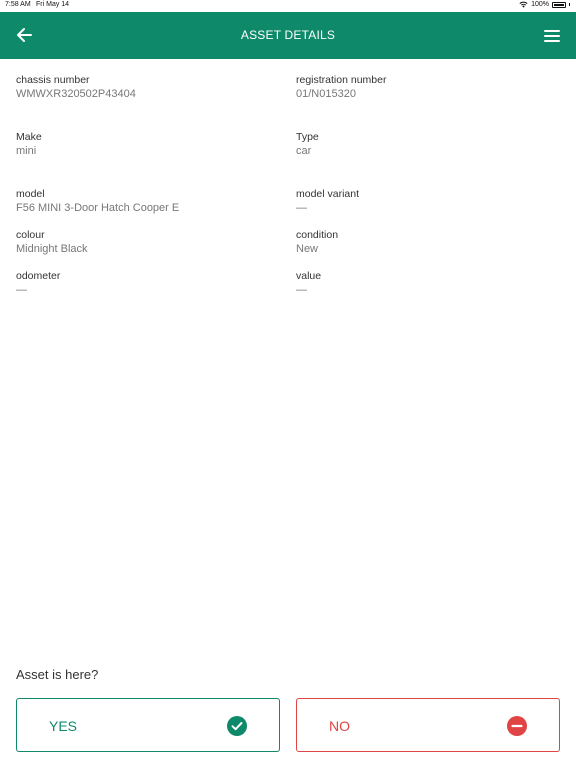  Describe the element at coordinates (328, 194) in the screenshot. I see `field-label: model variant` at that location.